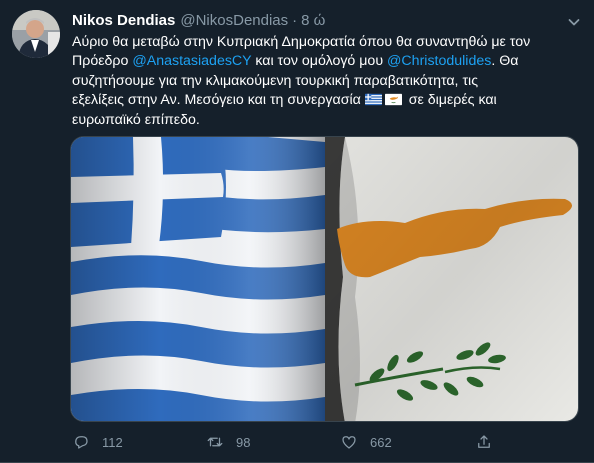 The height and width of the screenshot is (463, 594). What do you see at coordinates (102, 61) in the screenshot?
I see `tweet-text-segment: Πρόεδρο` at bounding box center [102, 61].